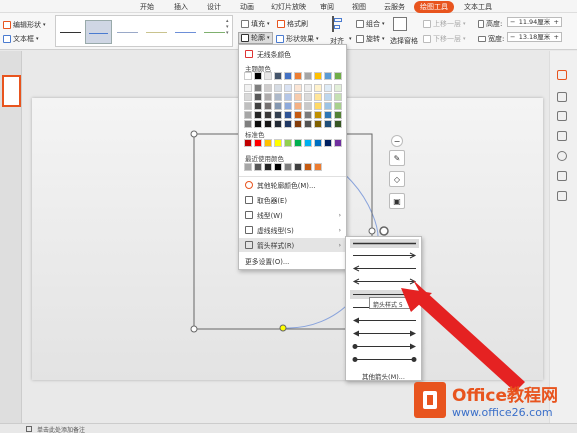 Image resolution: width=577 pixels, height=433 pixels. What do you see at coordinates (502, 412) in the screenshot?
I see `watermark-url: www.office26.com` at bounding box center [502, 412].